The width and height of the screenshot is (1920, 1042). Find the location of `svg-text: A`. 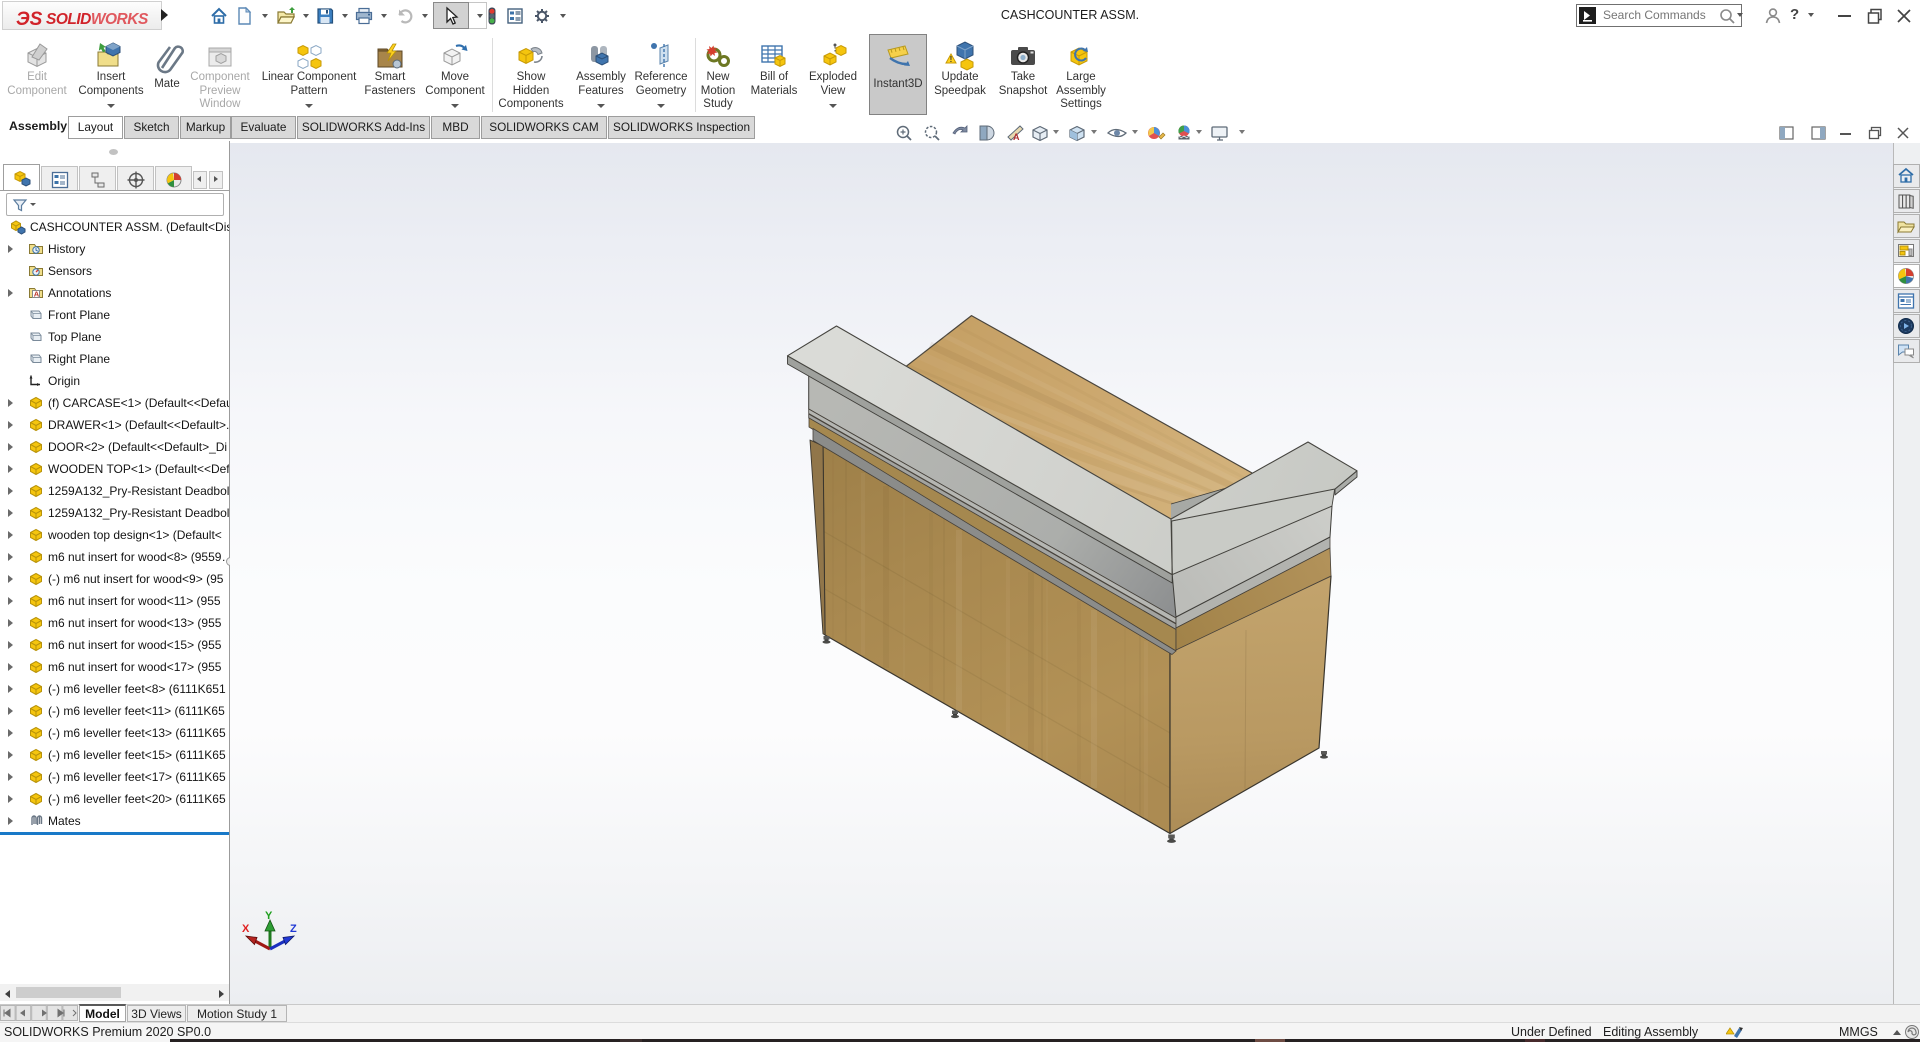

svg-text: A is located at coordinates (1016, 137).